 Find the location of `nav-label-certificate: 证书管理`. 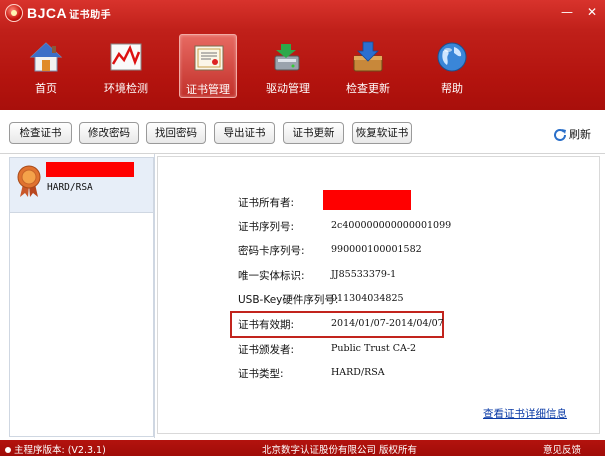

nav-label-certificate: 证书管理 is located at coordinates (208, 89).